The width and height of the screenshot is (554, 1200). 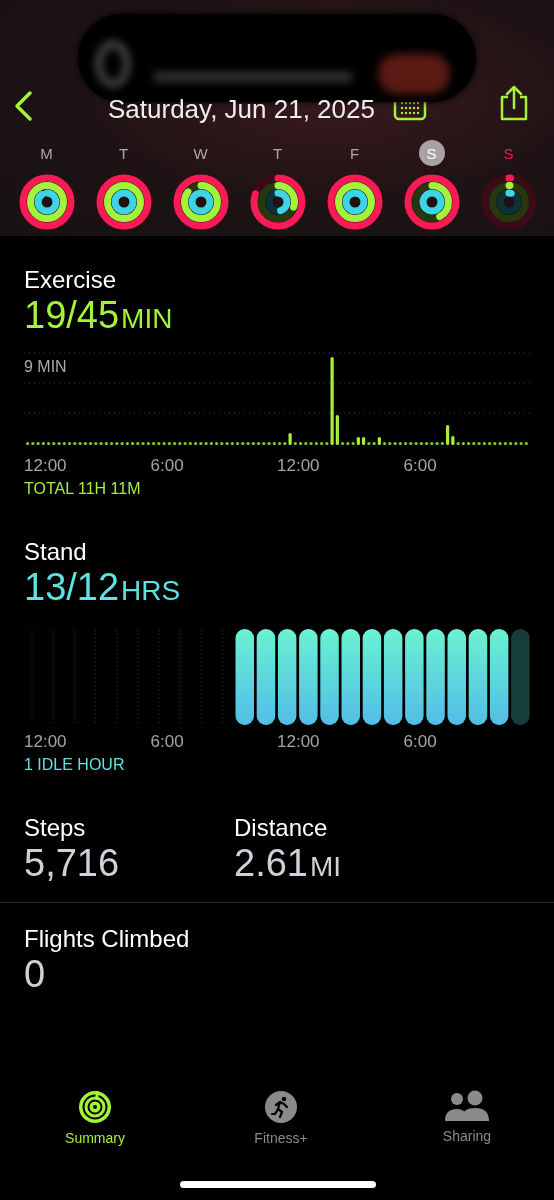 I want to click on stat-title: Steps, so click(x=55, y=828).